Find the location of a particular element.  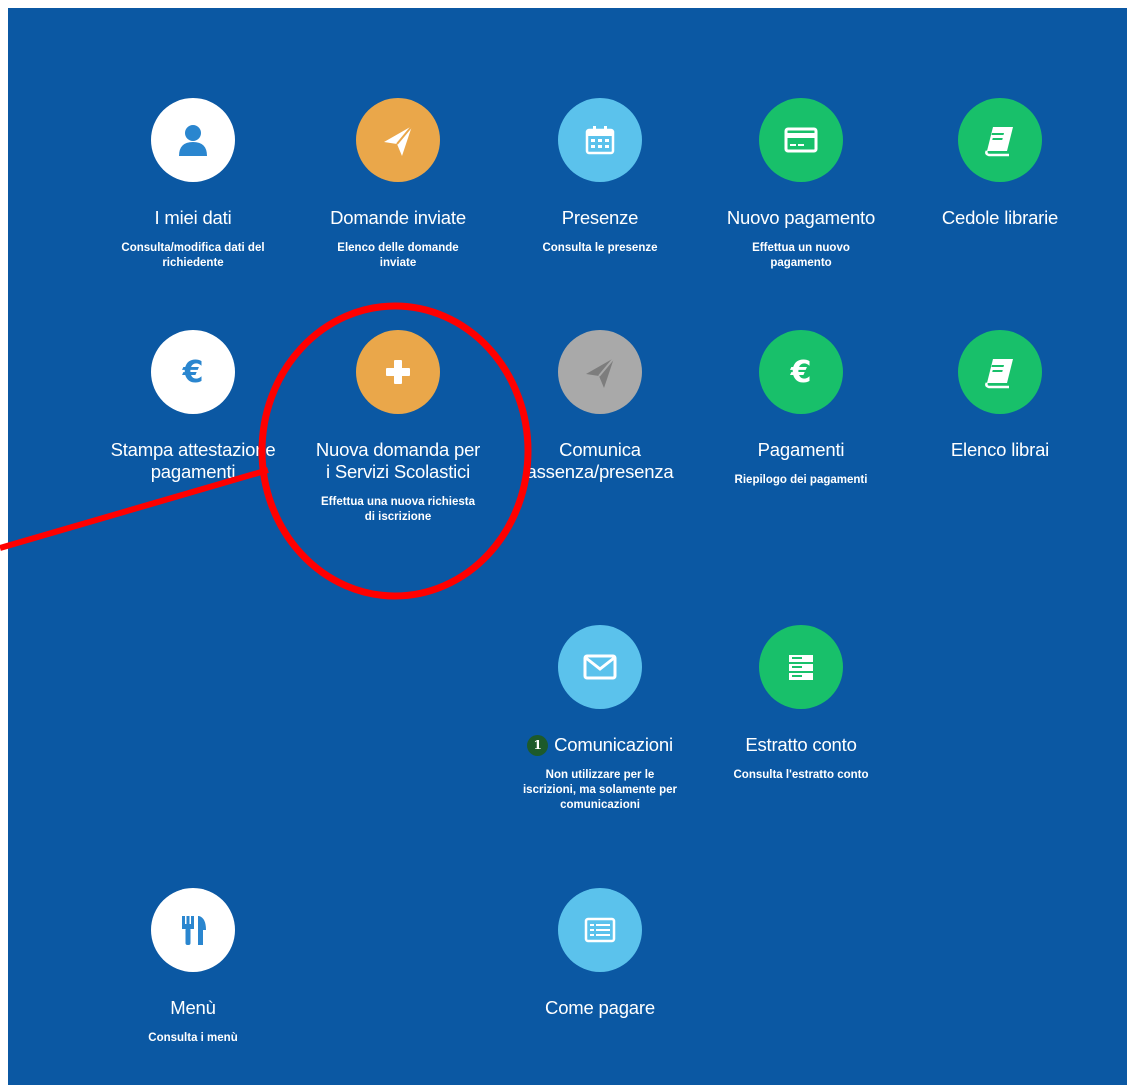

tile-title: Presenze is located at coordinates (600, 218).